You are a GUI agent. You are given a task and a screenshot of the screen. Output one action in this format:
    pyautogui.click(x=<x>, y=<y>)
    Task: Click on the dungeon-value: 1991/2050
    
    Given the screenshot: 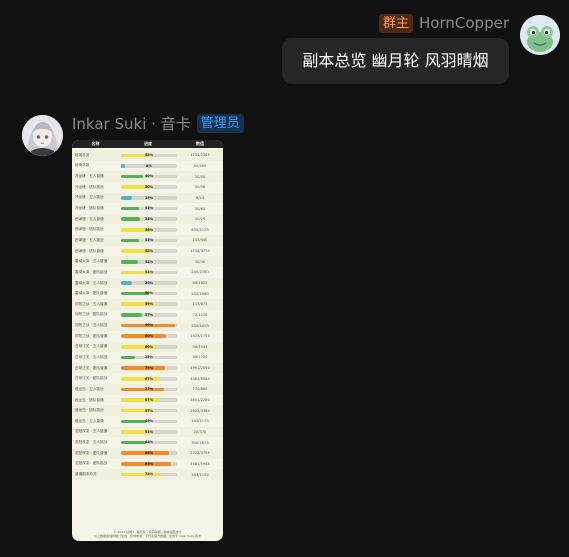 What is the action you would take?
    pyautogui.click(x=200, y=368)
    